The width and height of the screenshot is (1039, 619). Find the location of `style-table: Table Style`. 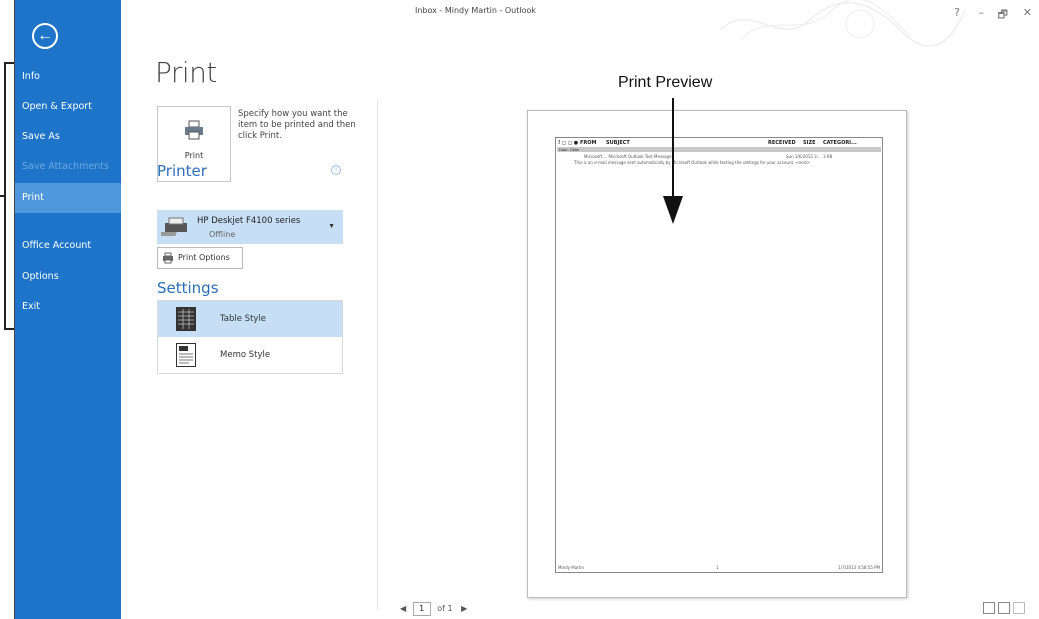

style-table: Table Style is located at coordinates (250, 319).